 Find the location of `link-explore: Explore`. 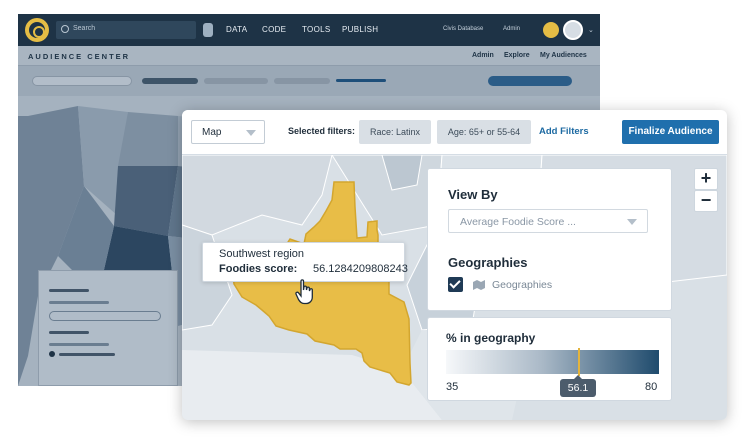

link-explore: Explore is located at coordinates (517, 55).